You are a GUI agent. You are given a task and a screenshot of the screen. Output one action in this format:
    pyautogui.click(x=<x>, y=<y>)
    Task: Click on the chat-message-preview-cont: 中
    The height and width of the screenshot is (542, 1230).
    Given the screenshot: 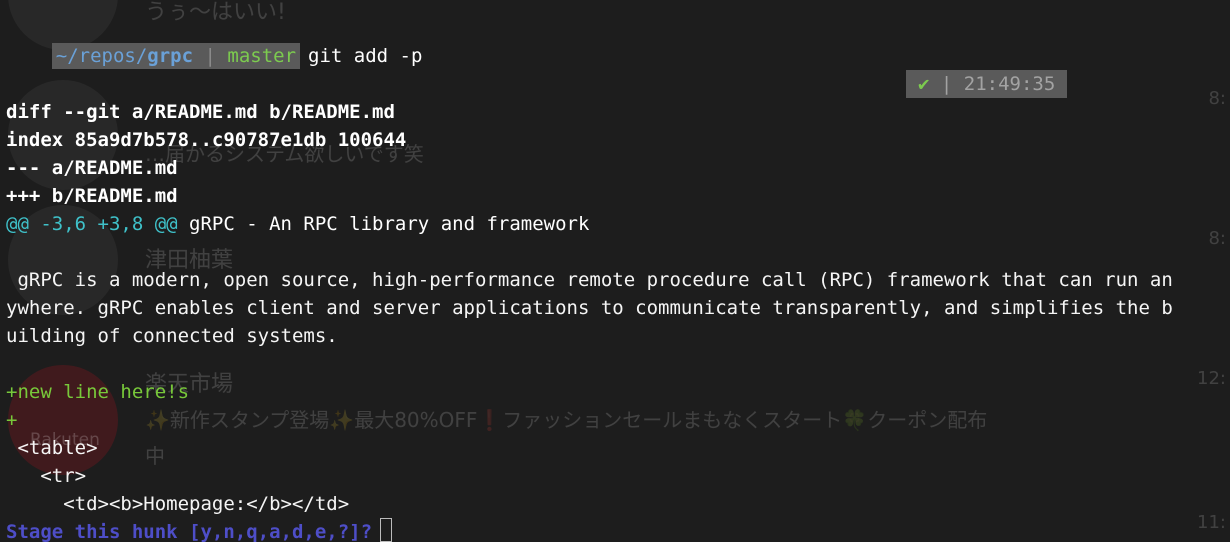 What is the action you would take?
    pyautogui.click(x=155, y=456)
    